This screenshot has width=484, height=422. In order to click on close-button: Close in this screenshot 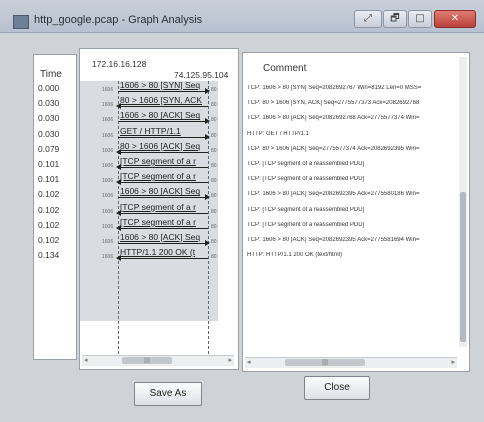, I will do `click(337, 388)`.